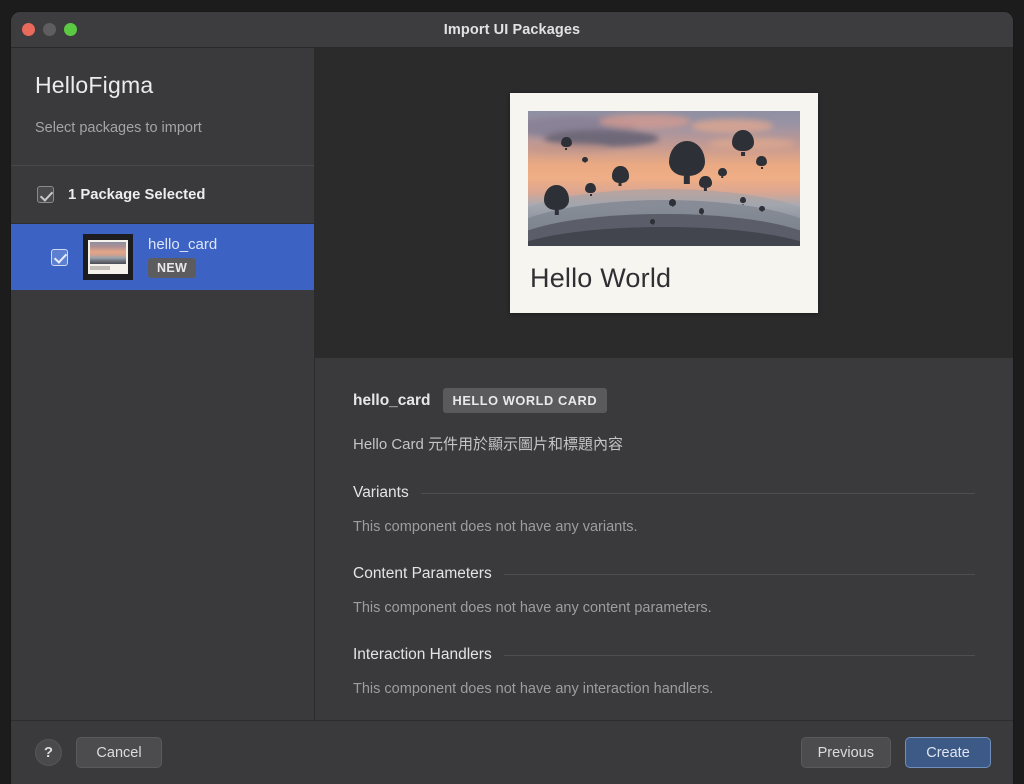  I want to click on component-type-badge: HELLO WORLD CARD, so click(525, 400).